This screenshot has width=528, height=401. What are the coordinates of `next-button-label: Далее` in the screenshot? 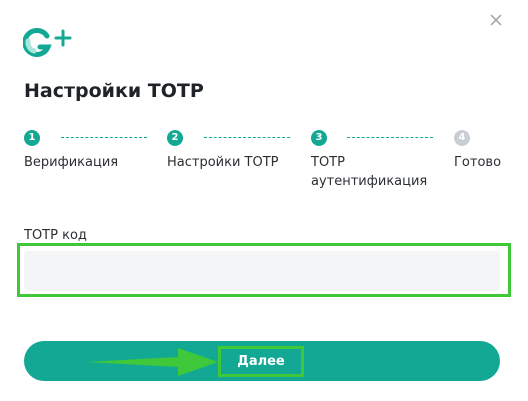 It's located at (261, 361).